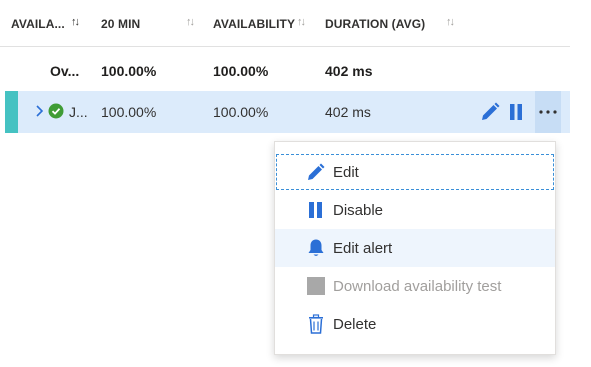  What do you see at coordinates (75, 22) in the screenshot?
I see `sort-asc-icon: ↑↓` at bounding box center [75, 22].